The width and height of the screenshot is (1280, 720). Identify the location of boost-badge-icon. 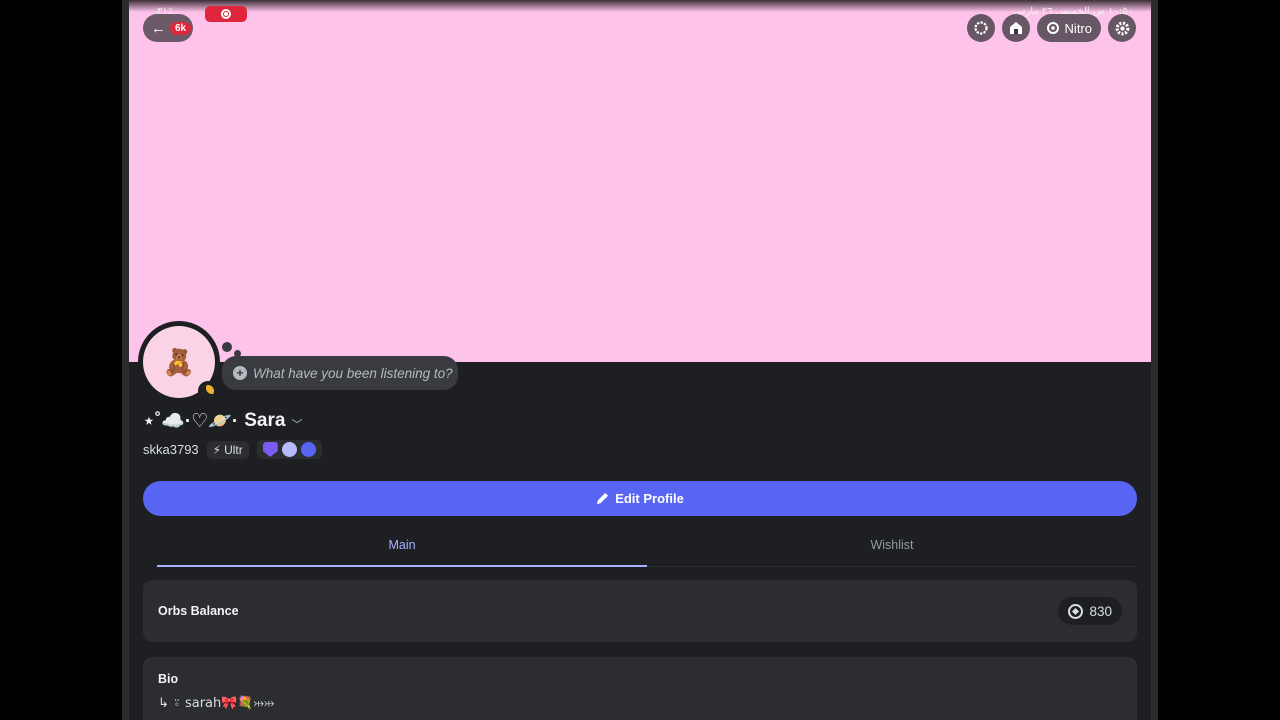
(289, 449).